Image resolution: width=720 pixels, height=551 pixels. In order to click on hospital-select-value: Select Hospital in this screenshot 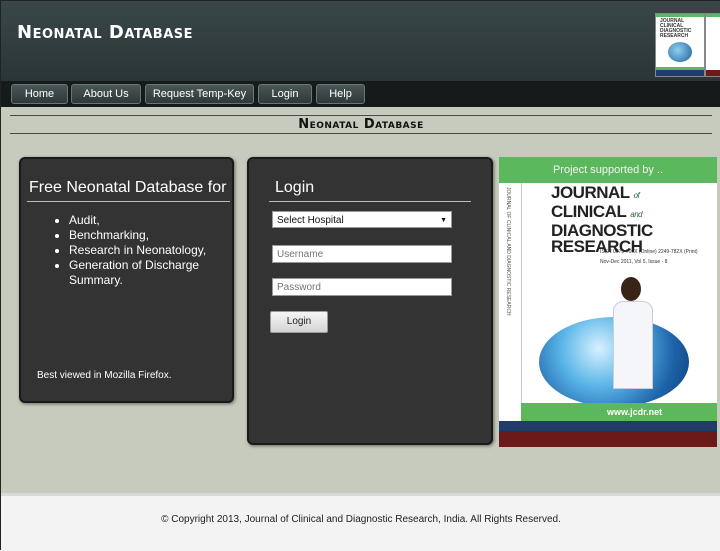, I will do `click(310, 220)`.